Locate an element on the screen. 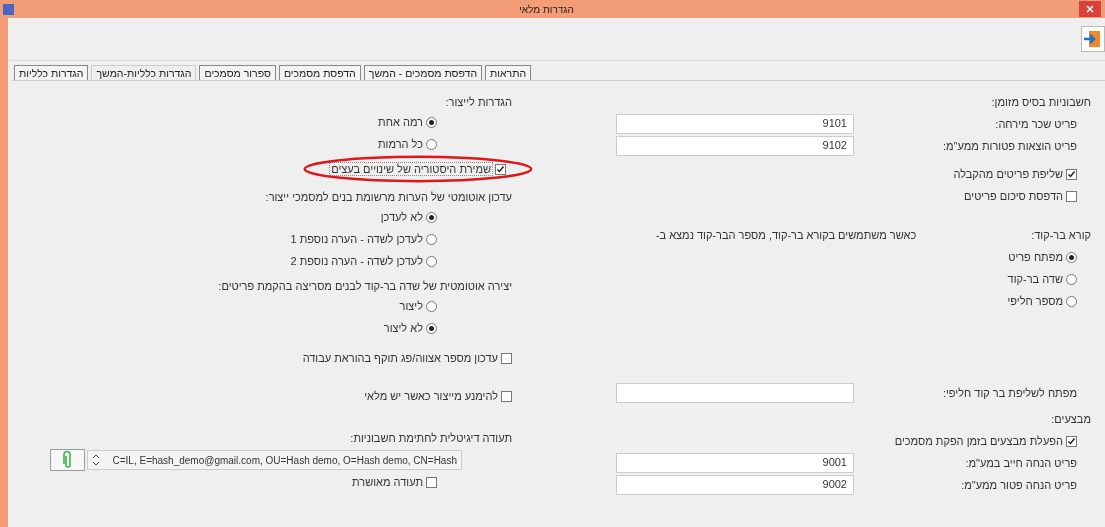  checkbox-label: תעודה מאושרת is located at coordinates (387, 482).